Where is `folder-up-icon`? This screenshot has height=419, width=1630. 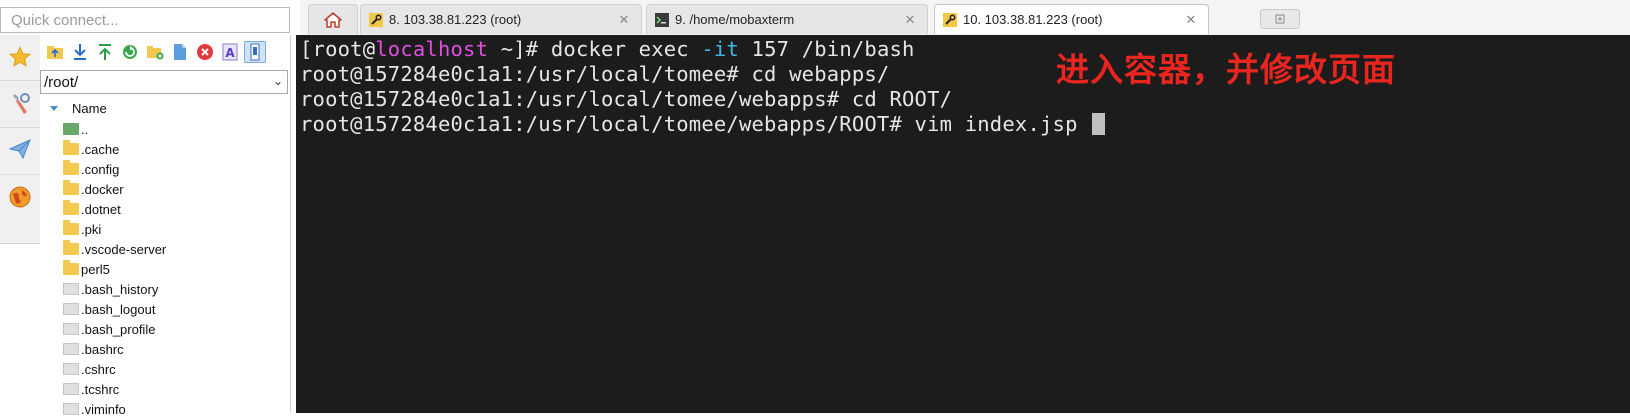
folder-up-icon is located at coordinates (55, 52).